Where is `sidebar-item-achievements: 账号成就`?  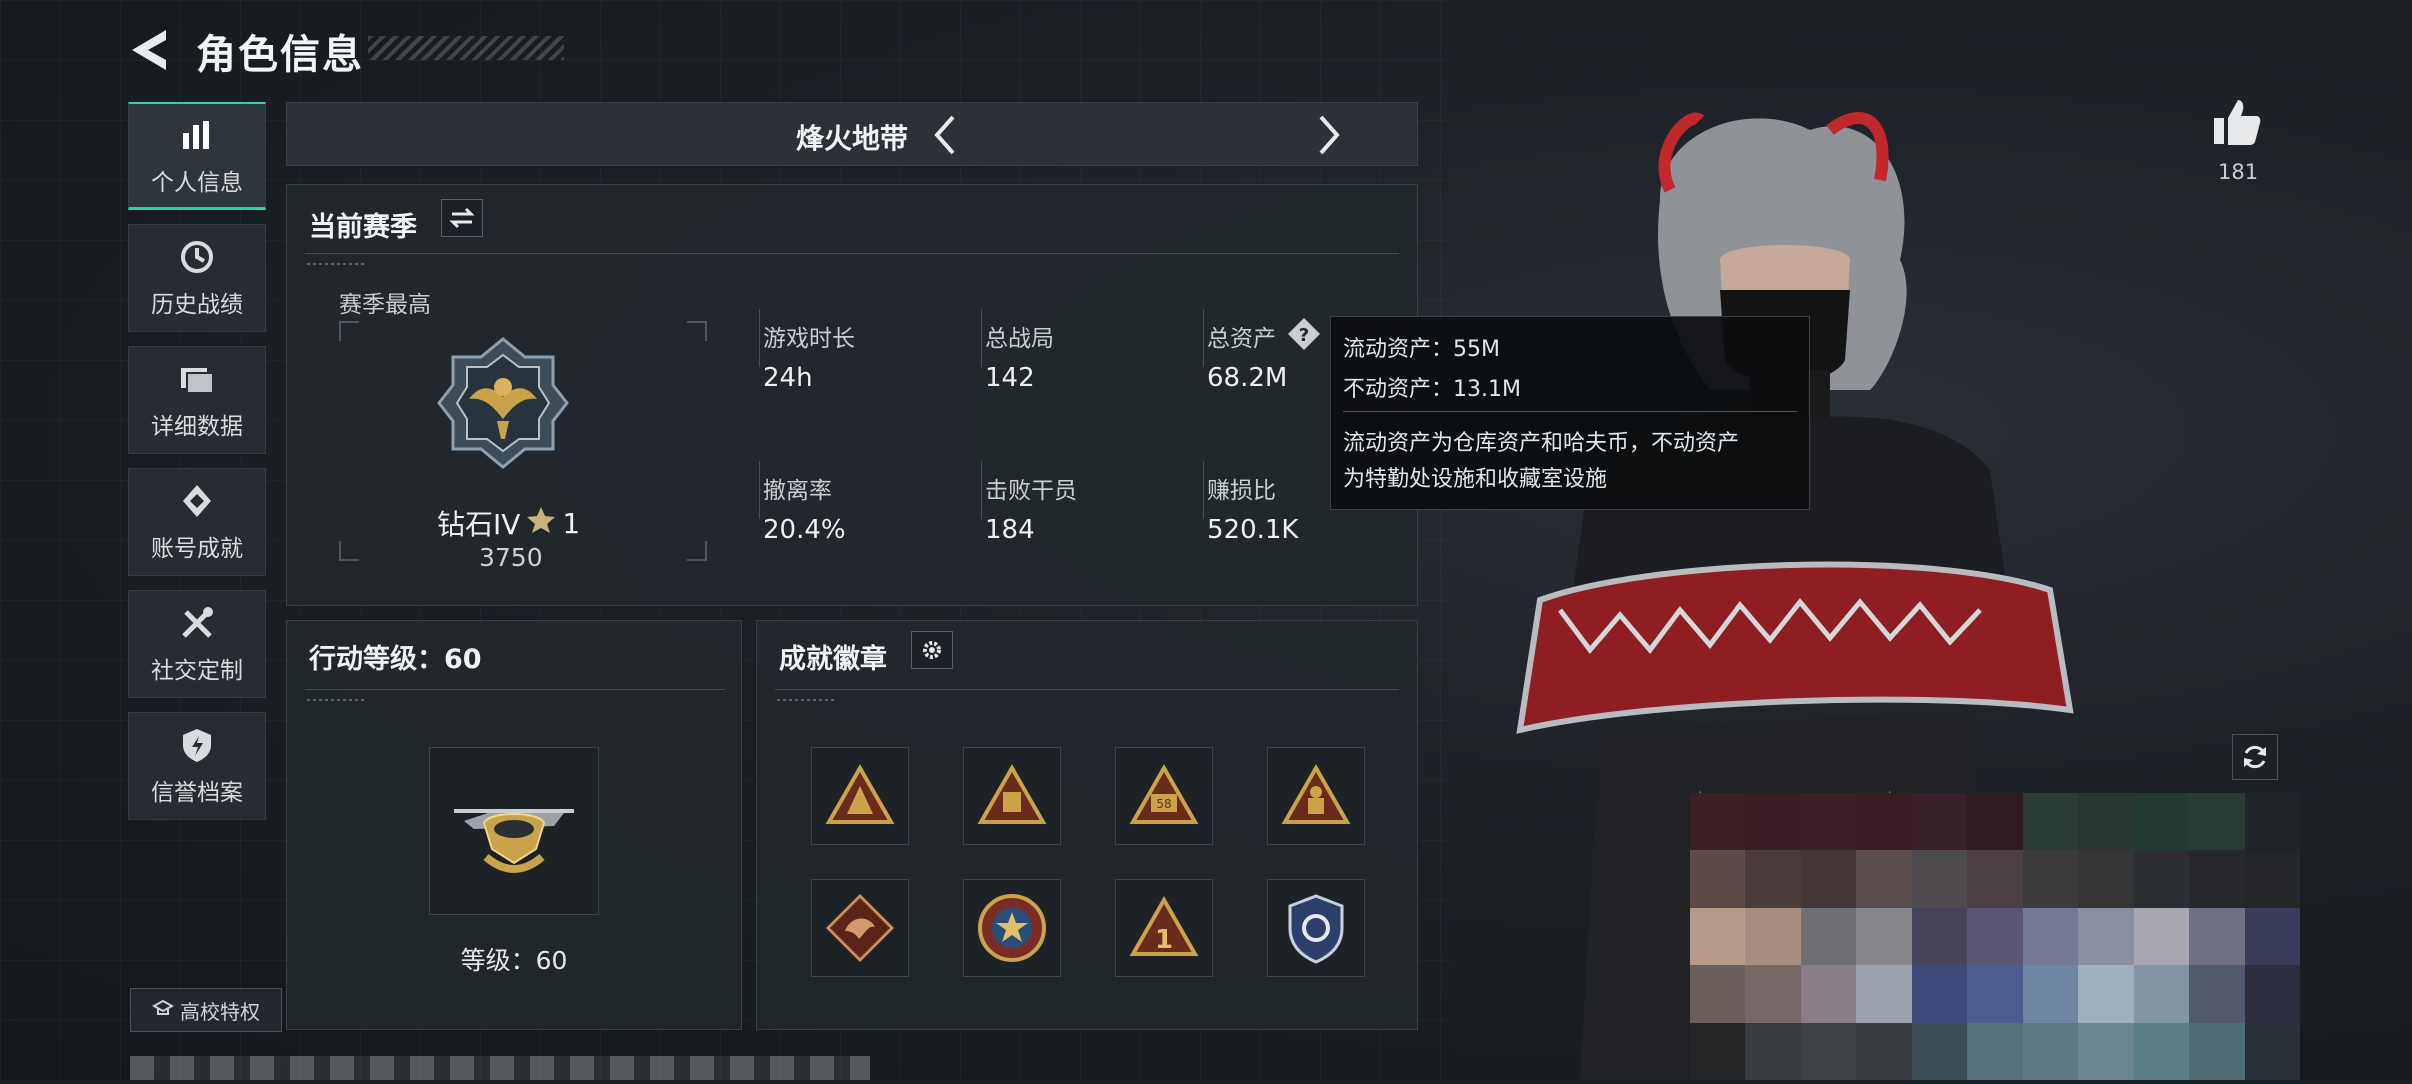 sidebar-item-achievements: 账号成就 is located at coordinates (197, 522).